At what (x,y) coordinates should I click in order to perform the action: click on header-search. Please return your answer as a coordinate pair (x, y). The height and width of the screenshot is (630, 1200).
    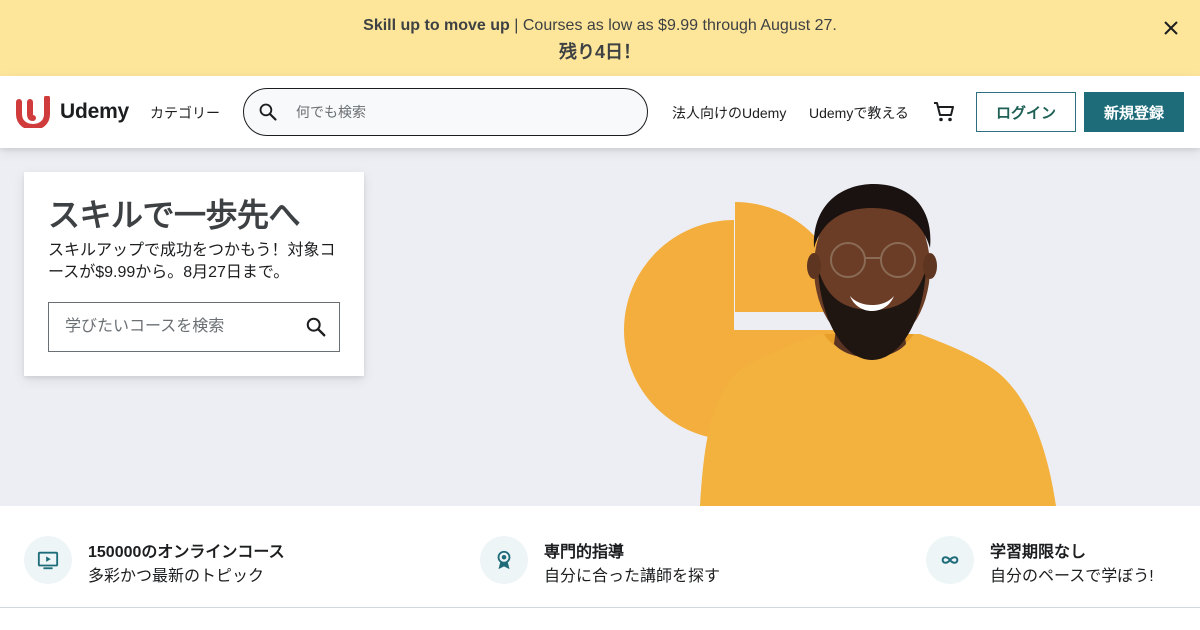
    Looking at the image, I should click on (445, 112).